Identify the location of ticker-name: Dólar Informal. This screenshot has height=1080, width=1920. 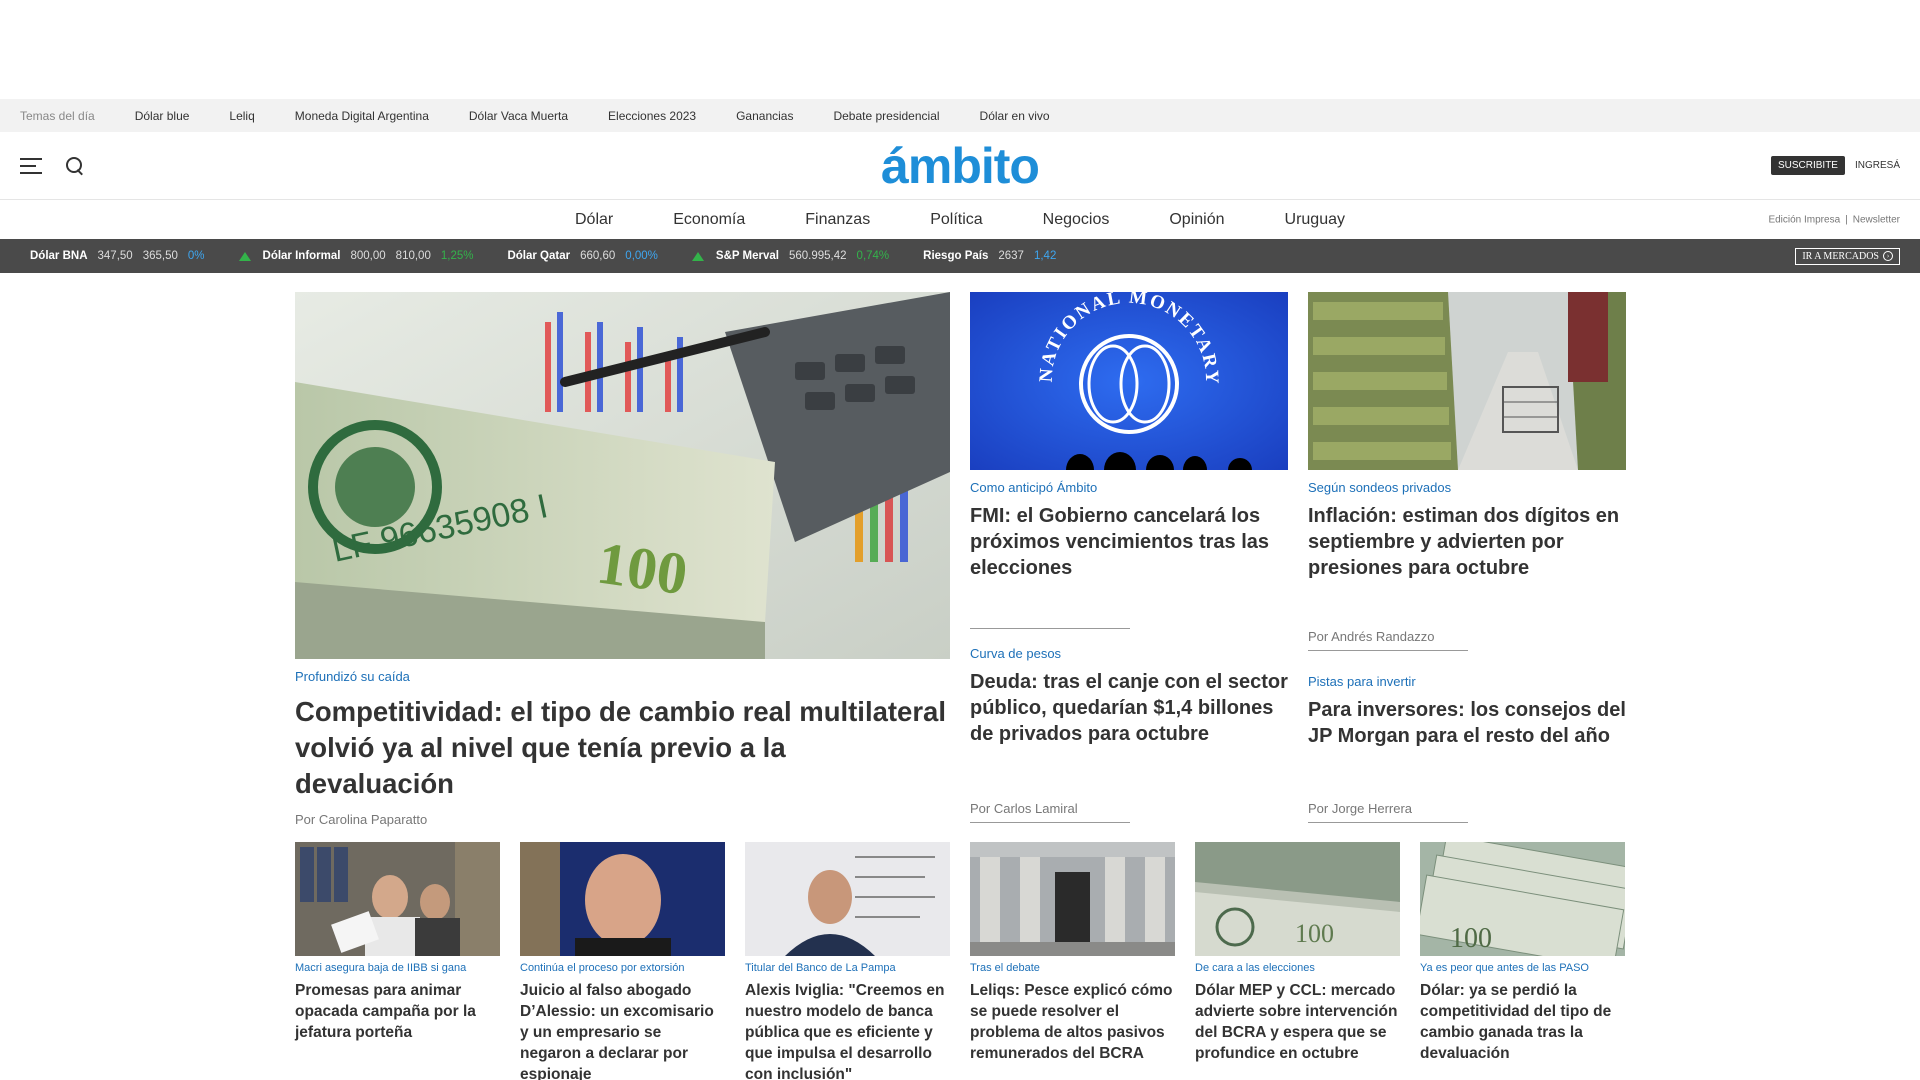
(301, 256).